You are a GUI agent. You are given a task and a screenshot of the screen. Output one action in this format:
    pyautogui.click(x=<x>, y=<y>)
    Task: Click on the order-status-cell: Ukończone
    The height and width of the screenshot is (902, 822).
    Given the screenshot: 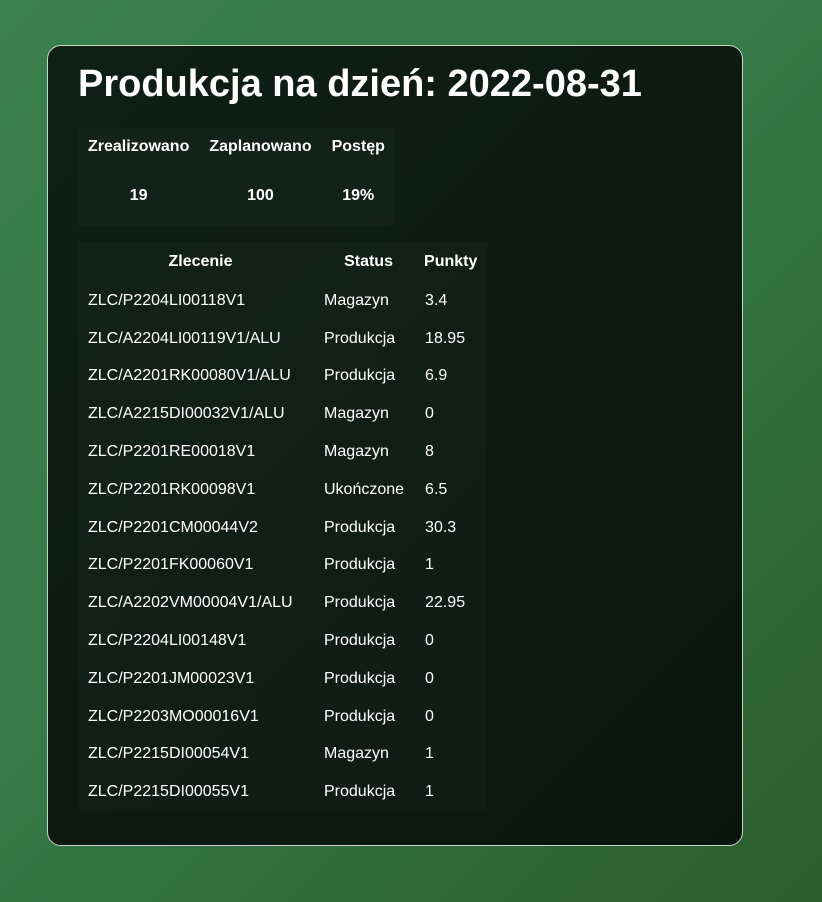 What is the action you would take?
    pyautogui.click(x=364, y=489)
    